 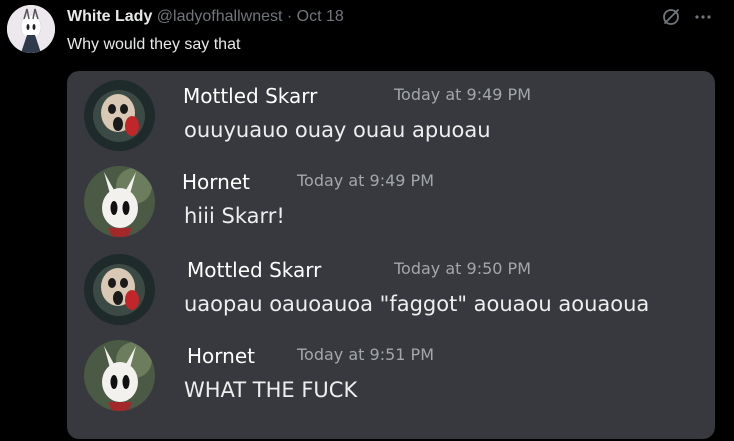 I want to click on message-text: WHAT THE FUCK, so click(x=271, y=390).